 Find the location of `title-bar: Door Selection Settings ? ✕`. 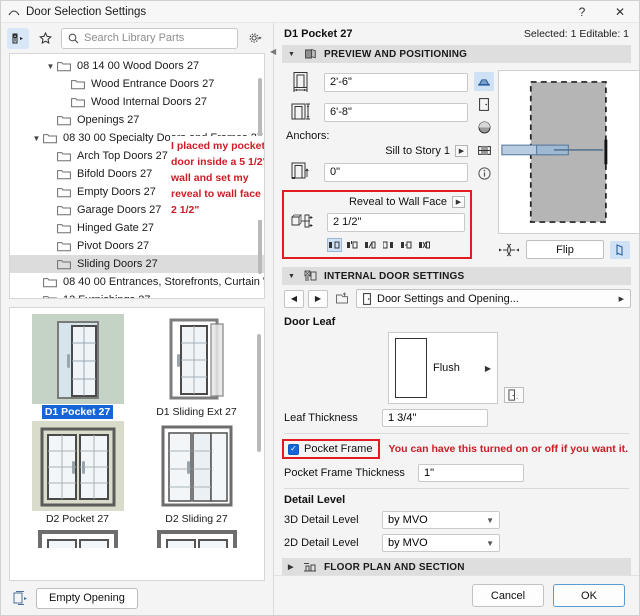

title-bar: Door Selection Settings ? ✕ is located at coordinates (320, 12).